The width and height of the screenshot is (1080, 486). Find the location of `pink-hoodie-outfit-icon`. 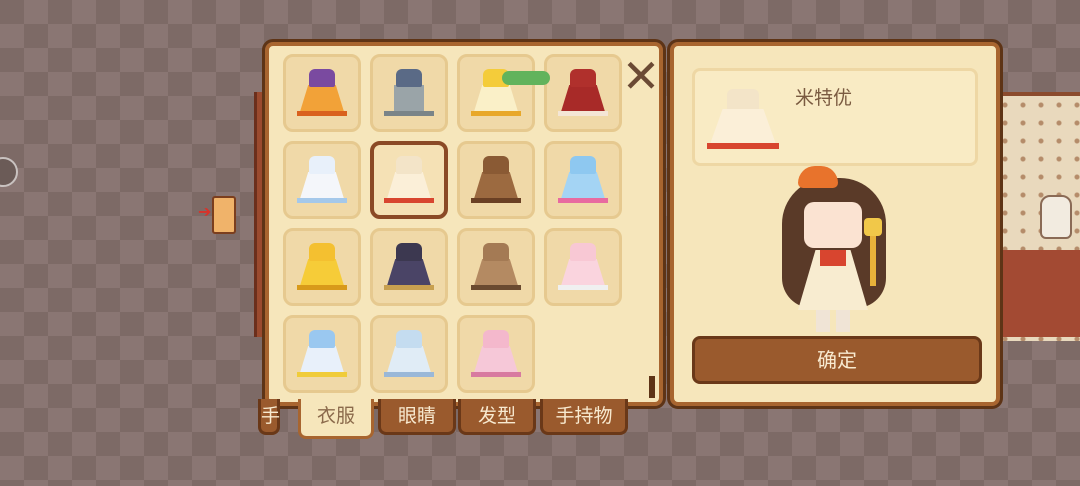

pink-hoodie-outfit-icon is located at coordinates (583, 267).